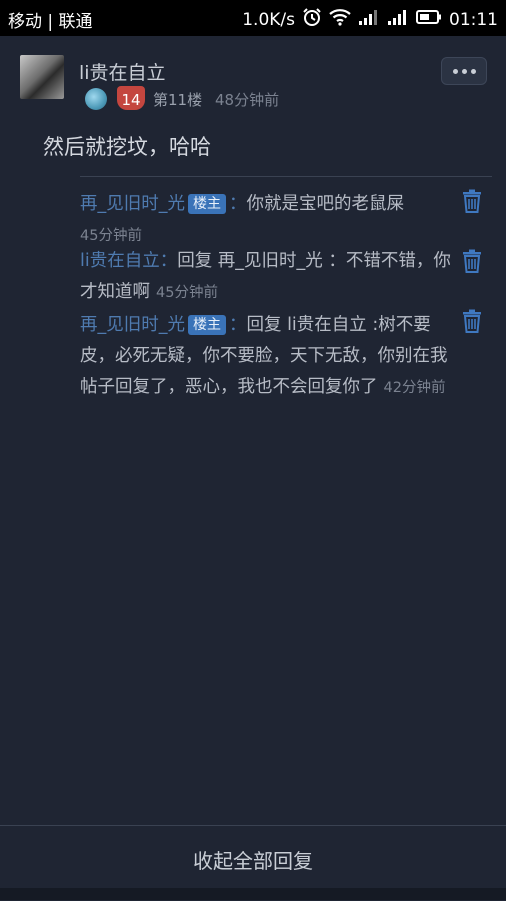 Image resolution: width=506 pixels, height=901 pixels. I want to click on reply-item: 再_见旧时_光 楼主 ：你就是宝吧的老鼠屎 45分钟前, so click(269, 220).